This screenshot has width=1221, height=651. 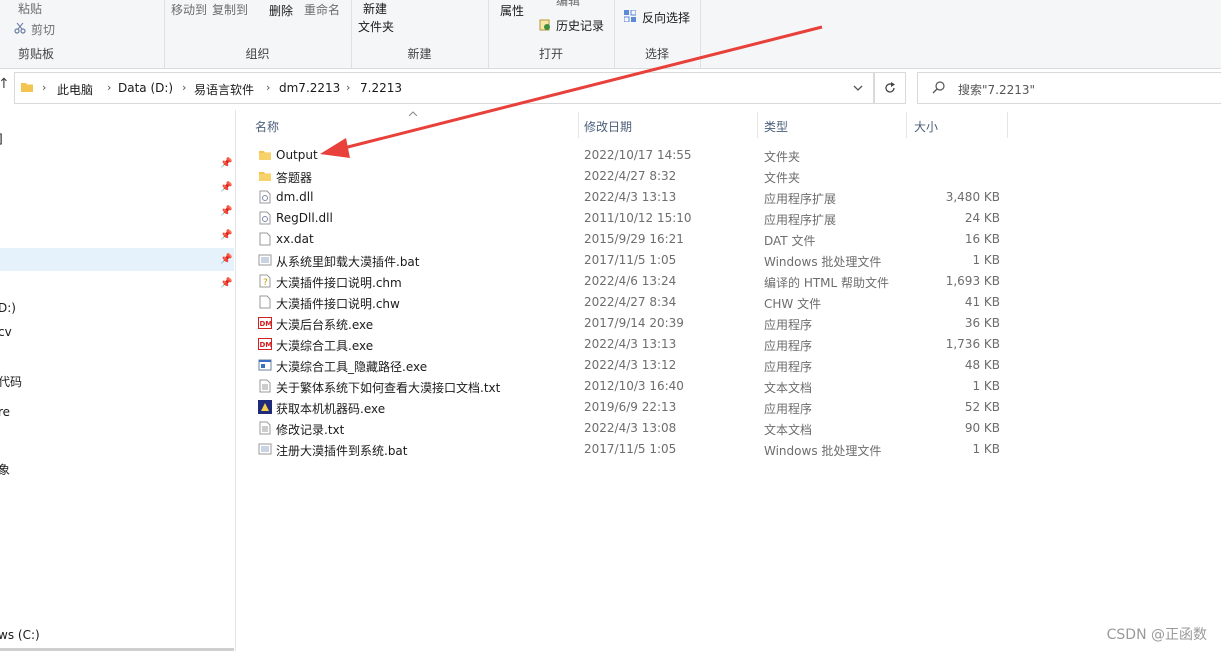 What do you see at coordinates (8, 308) in the screenshot?
I see `nav-item-data-drive: D:)` at bounding box center [8, 308].